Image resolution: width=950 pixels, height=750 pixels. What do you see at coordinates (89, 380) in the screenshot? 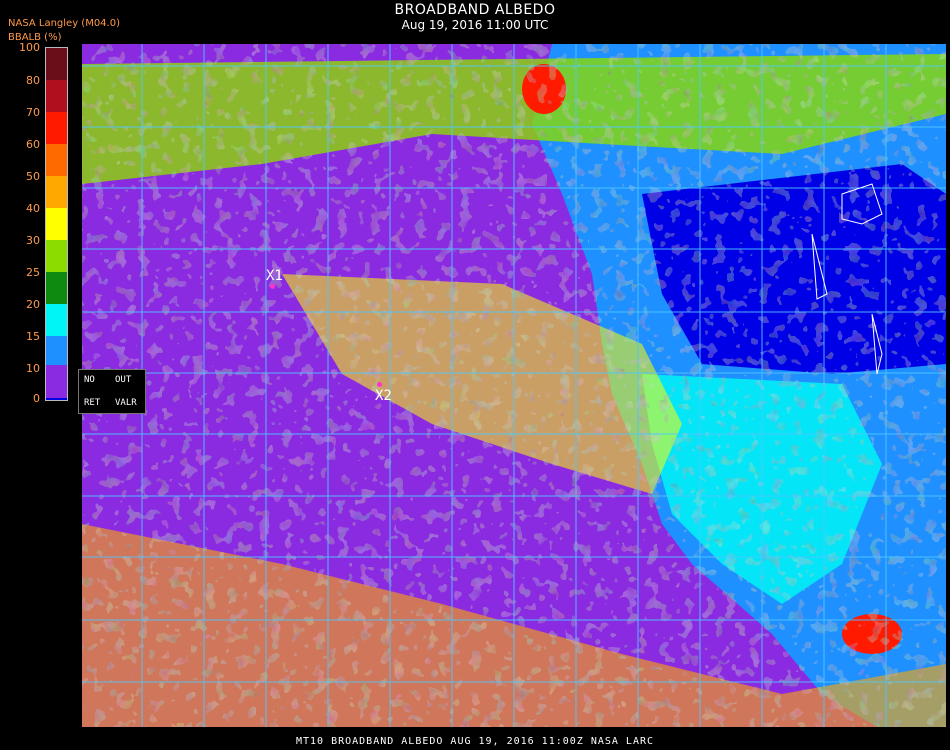
I see `legend-no: NO` at bounding box center [89, 380].